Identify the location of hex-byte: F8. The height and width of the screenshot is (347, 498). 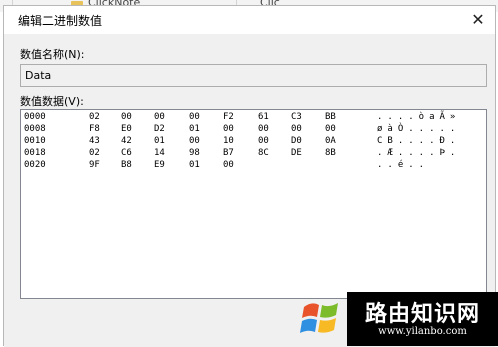
(100, 129).